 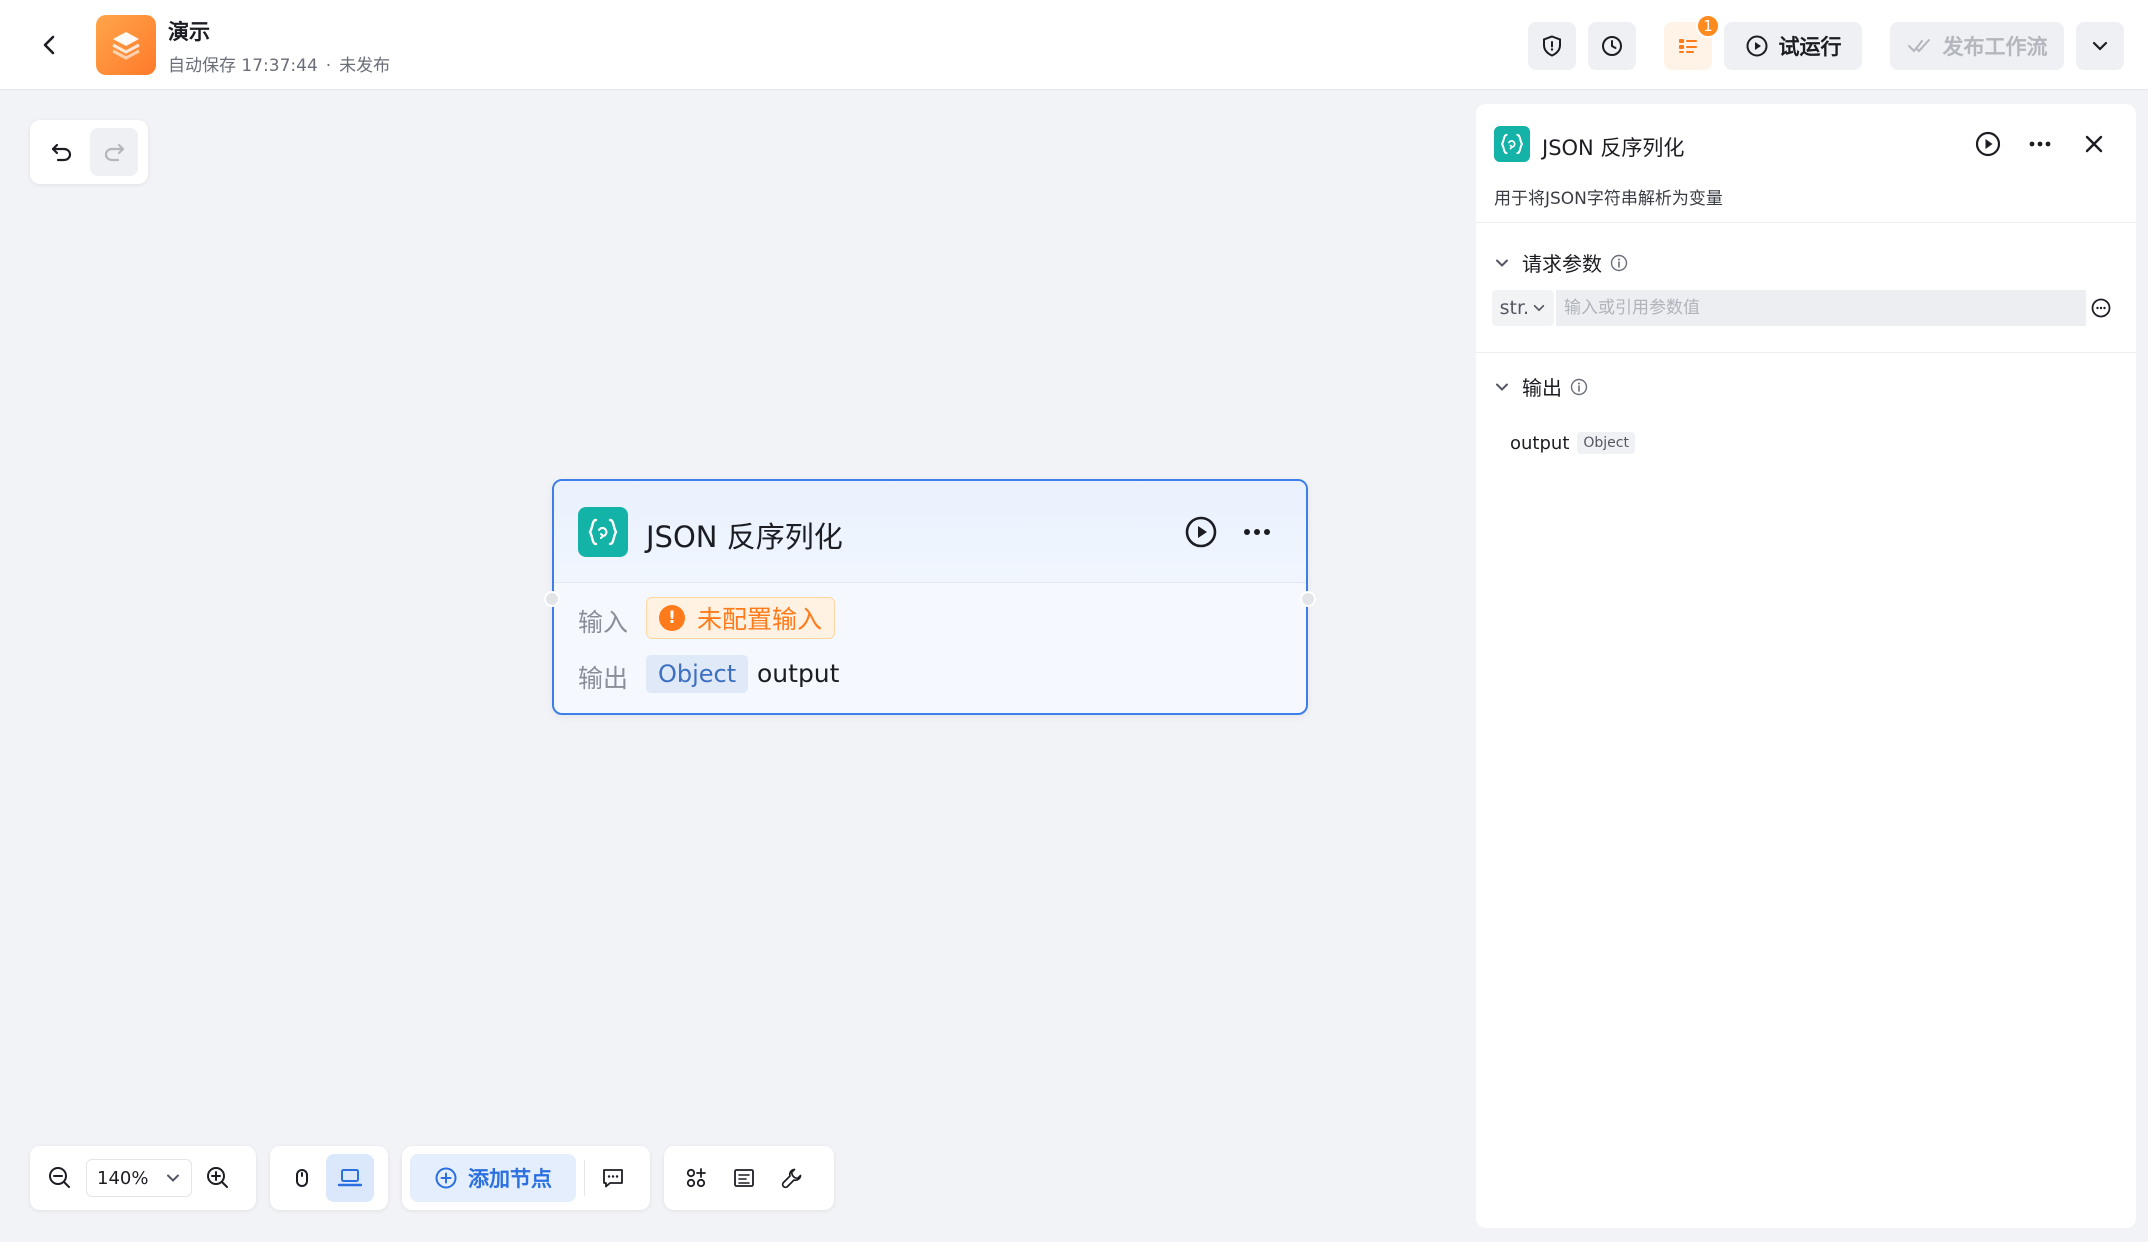 I want to click on node-output-label: 输出, so click(x=603, y=678).